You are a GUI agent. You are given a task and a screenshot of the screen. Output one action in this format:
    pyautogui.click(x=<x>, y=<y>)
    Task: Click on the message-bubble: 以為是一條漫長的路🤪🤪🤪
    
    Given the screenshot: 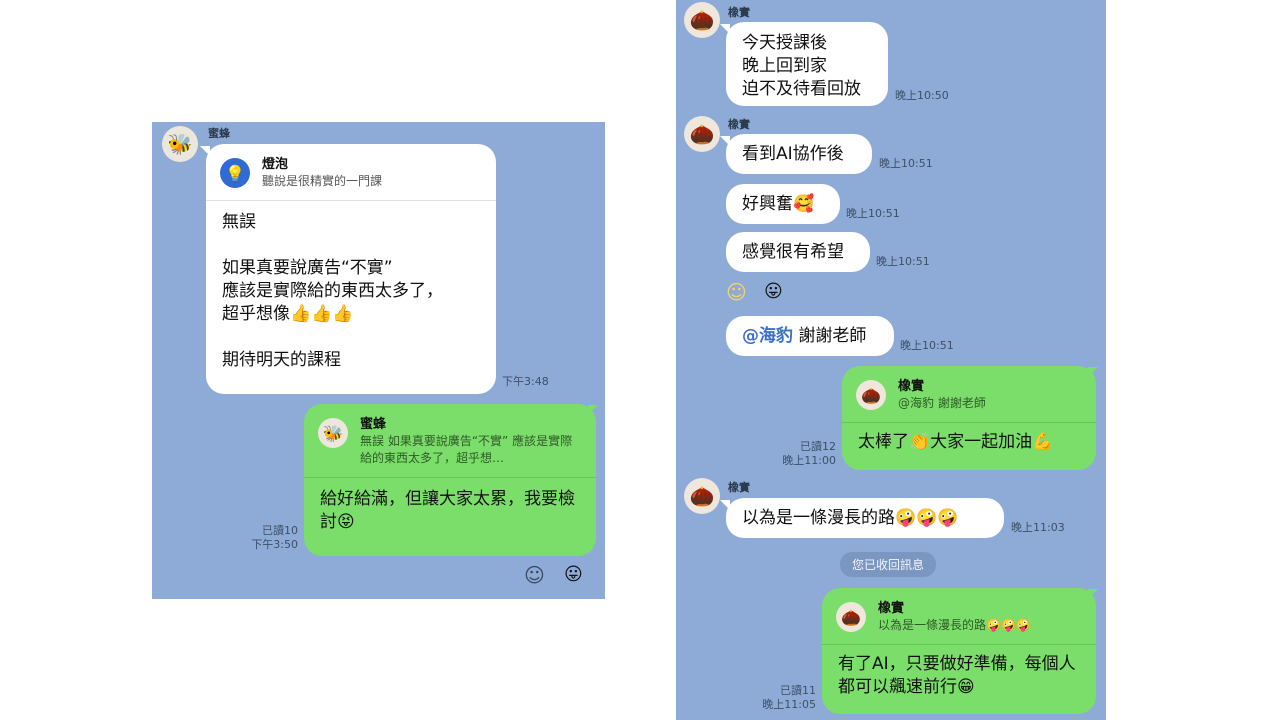 What is the action you would take?
    pyautogui.click(x=865, y=518)
    